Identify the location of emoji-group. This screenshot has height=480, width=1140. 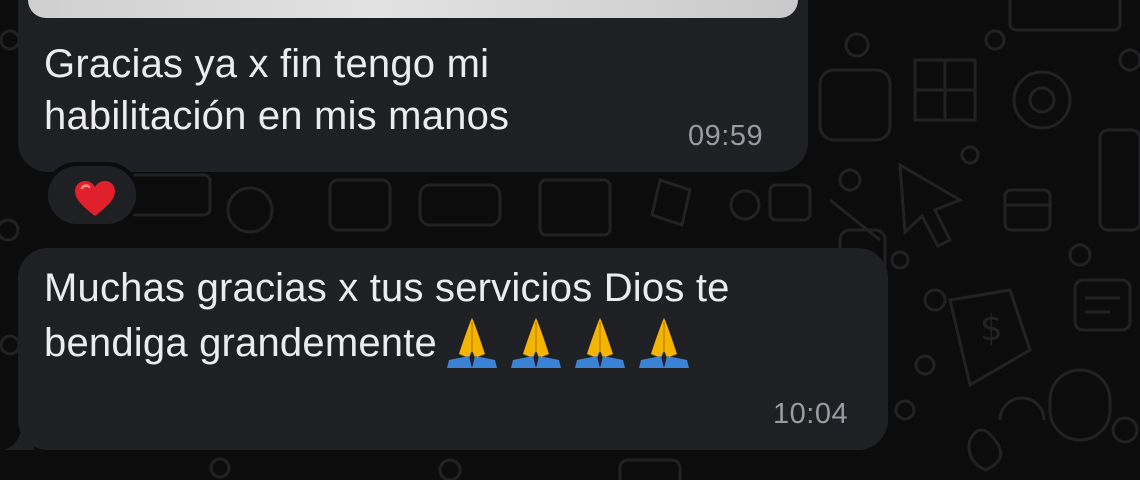
(573, 345).